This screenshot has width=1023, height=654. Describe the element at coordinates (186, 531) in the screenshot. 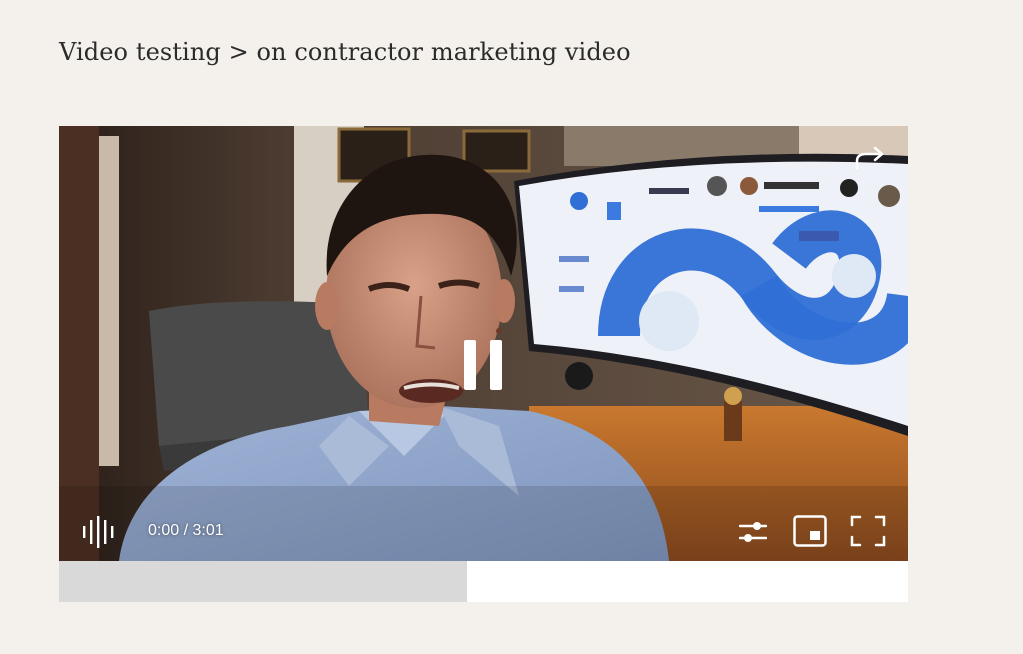

I see `playback-time: 0:00 / 3:01` at that location.